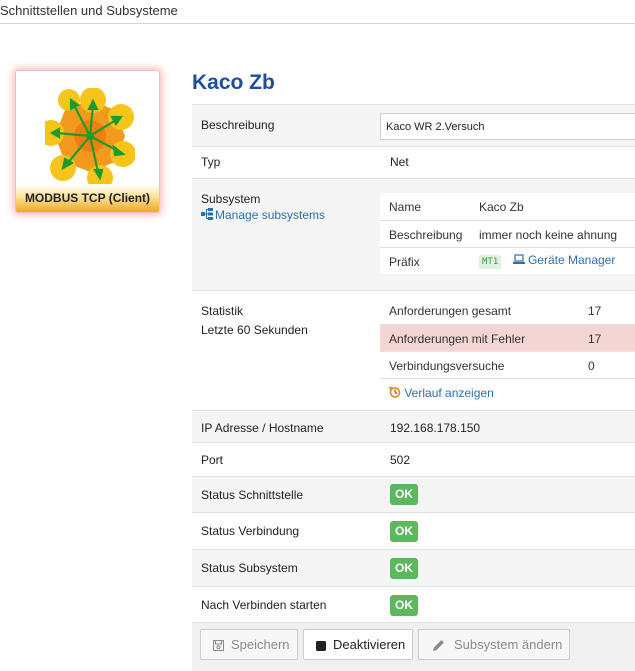  I want to click on praefix-cell: MT1 Geräte Manager, so click(547, 261).